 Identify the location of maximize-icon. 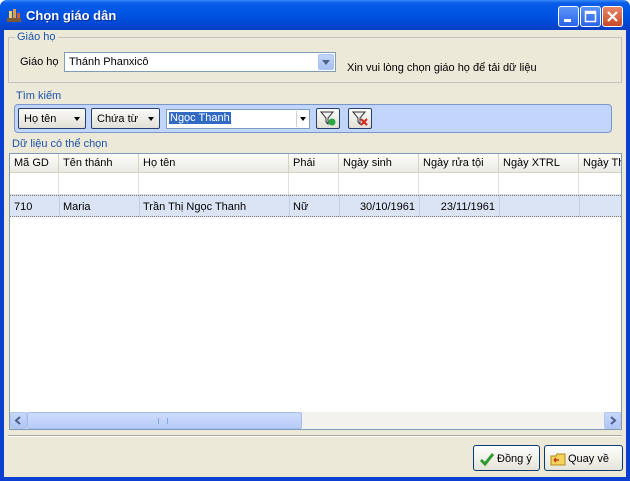
(590, 16).